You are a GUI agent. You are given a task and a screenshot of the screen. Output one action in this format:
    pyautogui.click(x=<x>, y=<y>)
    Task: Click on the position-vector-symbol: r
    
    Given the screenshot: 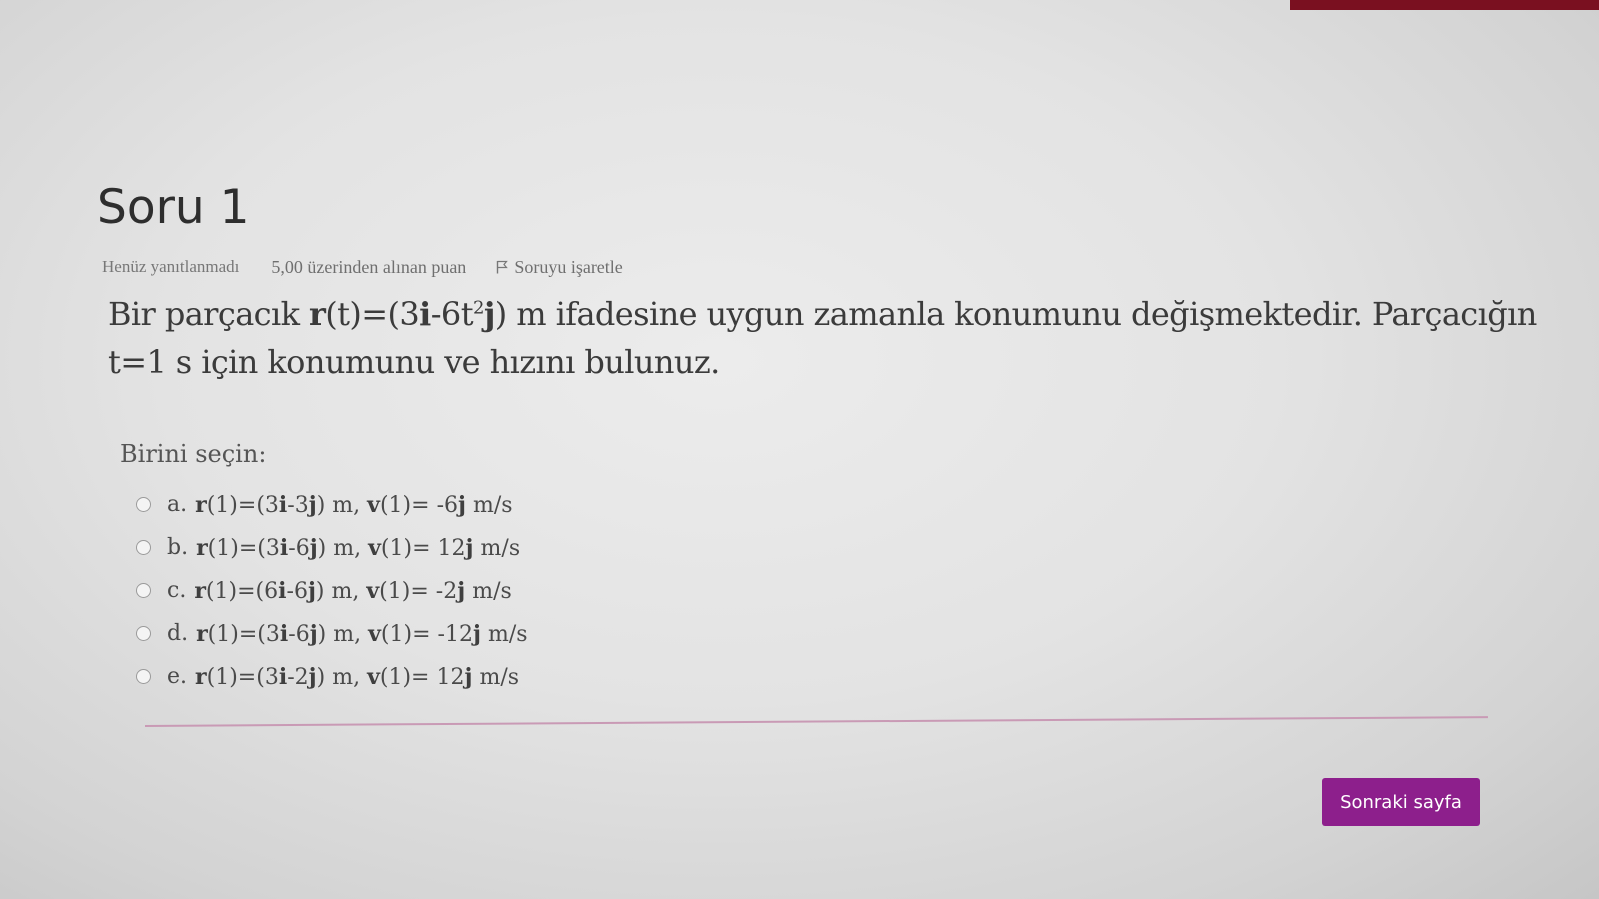 What is the action you would take?
    pyautogui.click(x=317, y=314)
    